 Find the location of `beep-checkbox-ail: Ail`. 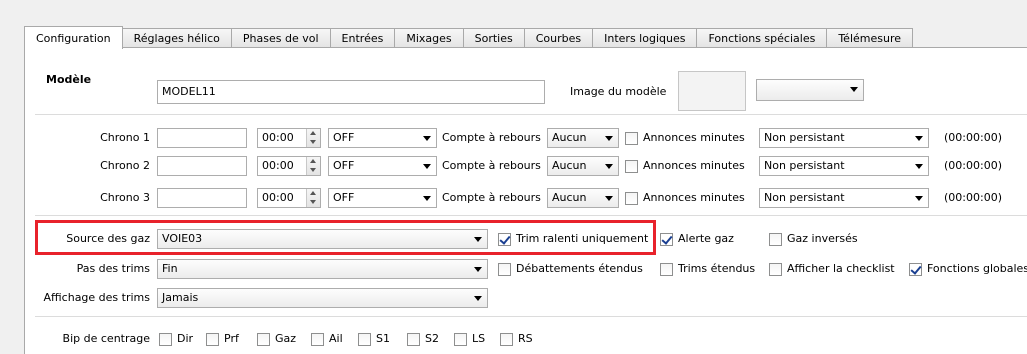

beep-checkbox-ail: Ail is located at coordinates (327, 339).